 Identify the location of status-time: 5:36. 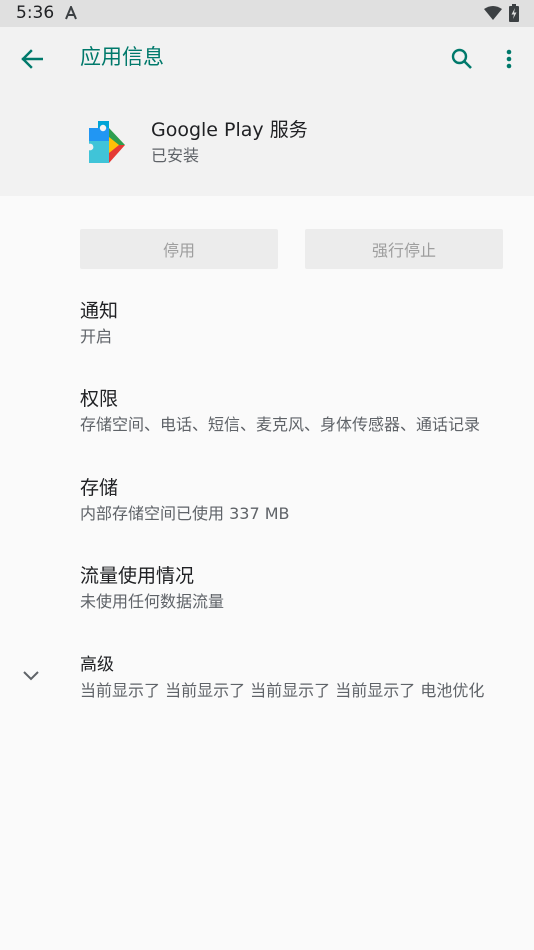
(35, 13).